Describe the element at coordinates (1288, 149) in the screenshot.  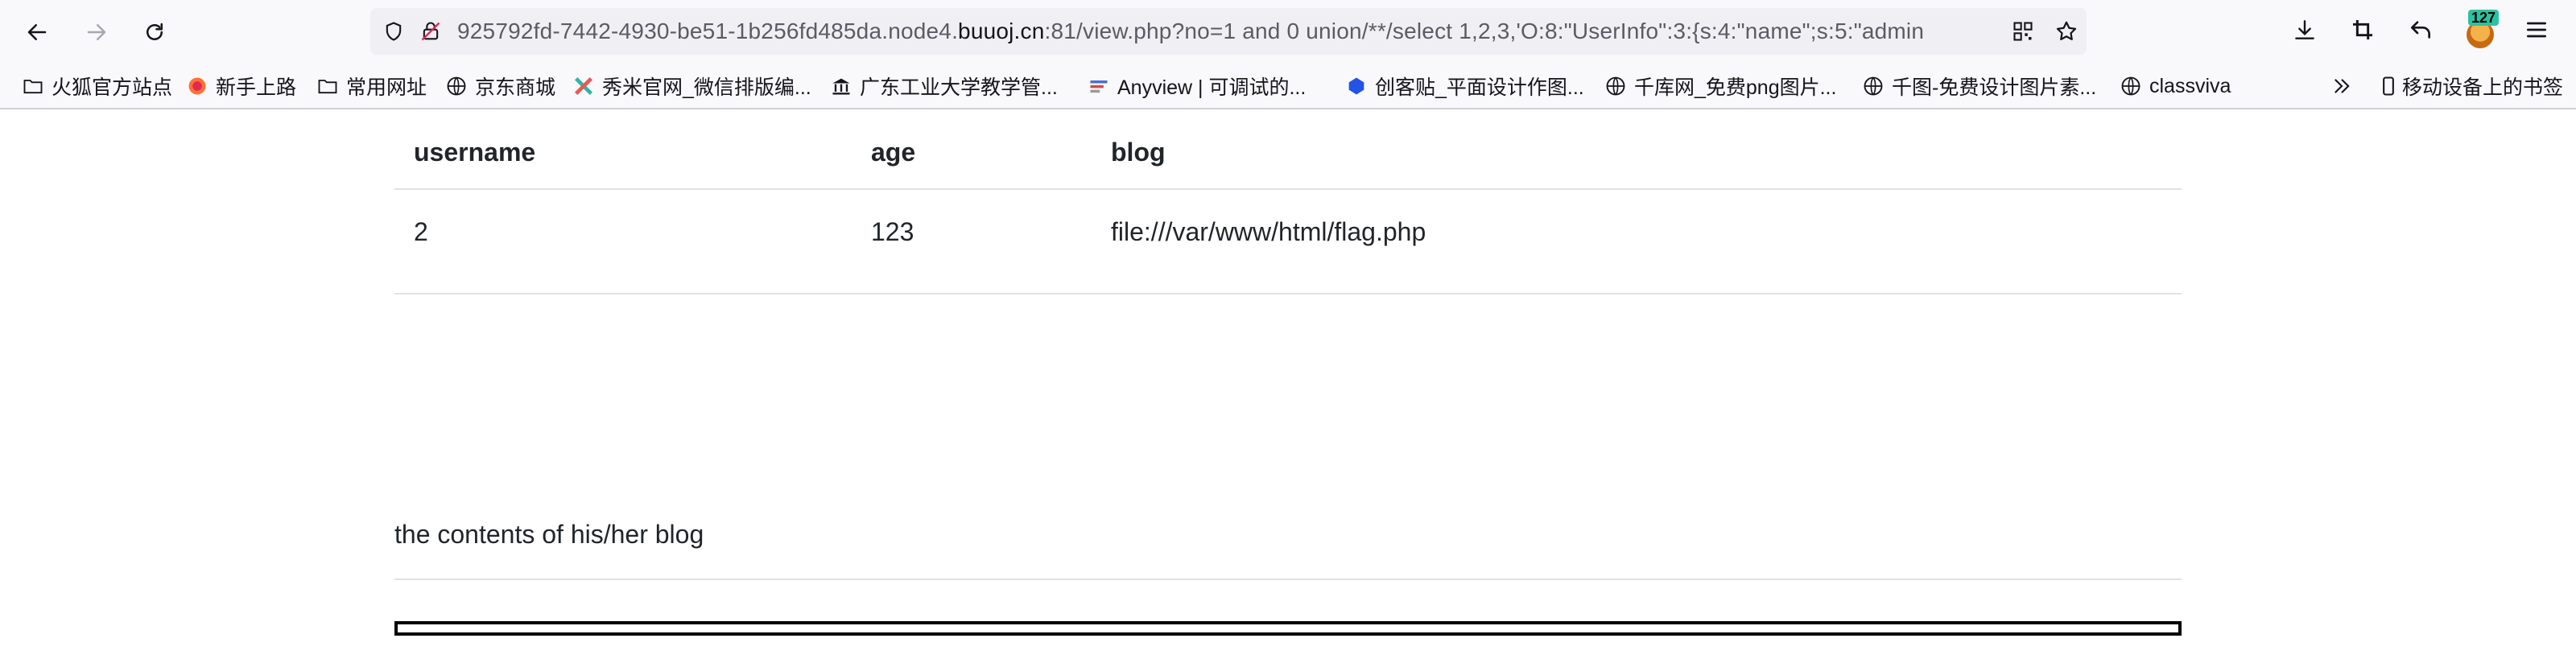
I see `table-header-row: username age blog` at that location.